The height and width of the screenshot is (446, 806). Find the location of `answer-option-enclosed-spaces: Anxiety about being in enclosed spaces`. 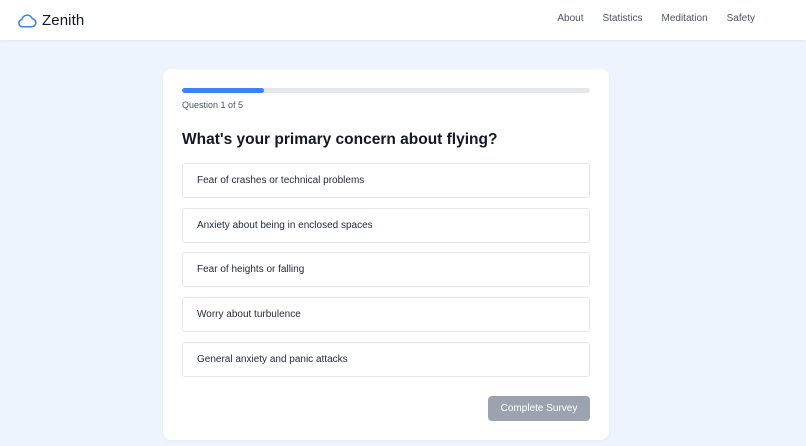

answer-option-enclosed-spaces: Anxiety about being in enclosed spaces is located at coordinates (386, 225).